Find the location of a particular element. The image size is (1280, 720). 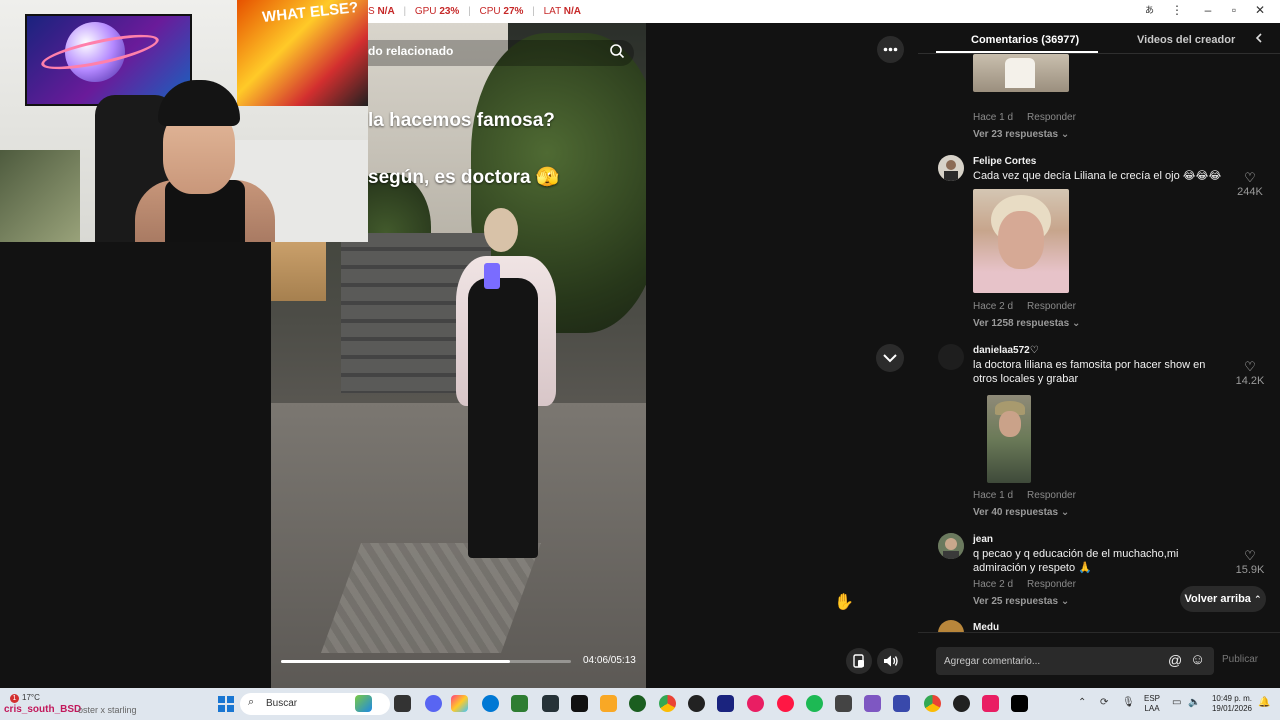

view-replies-button: Ver 1258 respuestas ⌄ is located at coordinates (1026, 323).